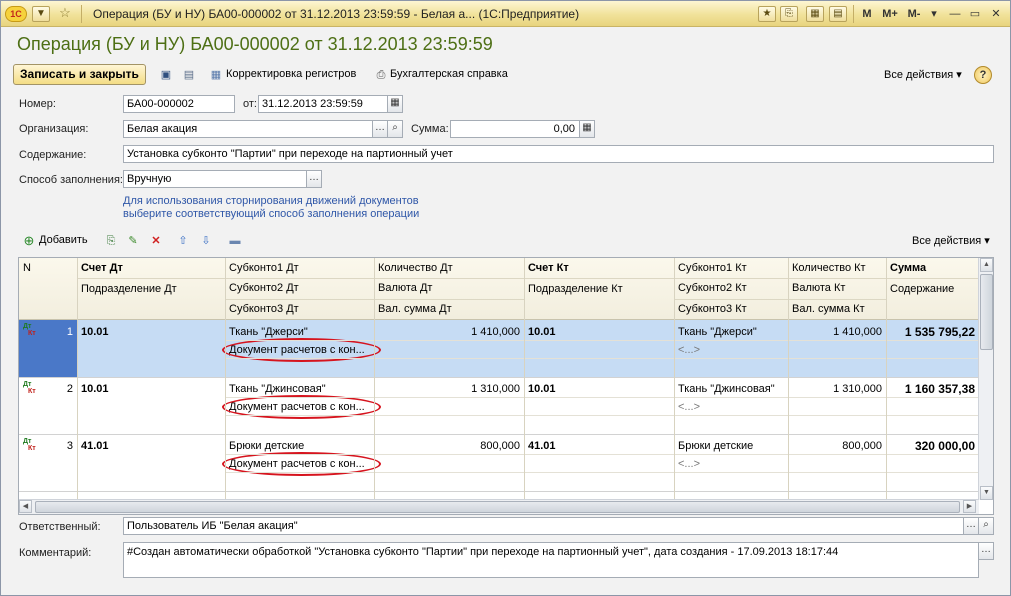 Image resolution: width=1011 pixels, height=596 pixels. I want to click on cell-account-dt: 41.01, so click(151, 446).